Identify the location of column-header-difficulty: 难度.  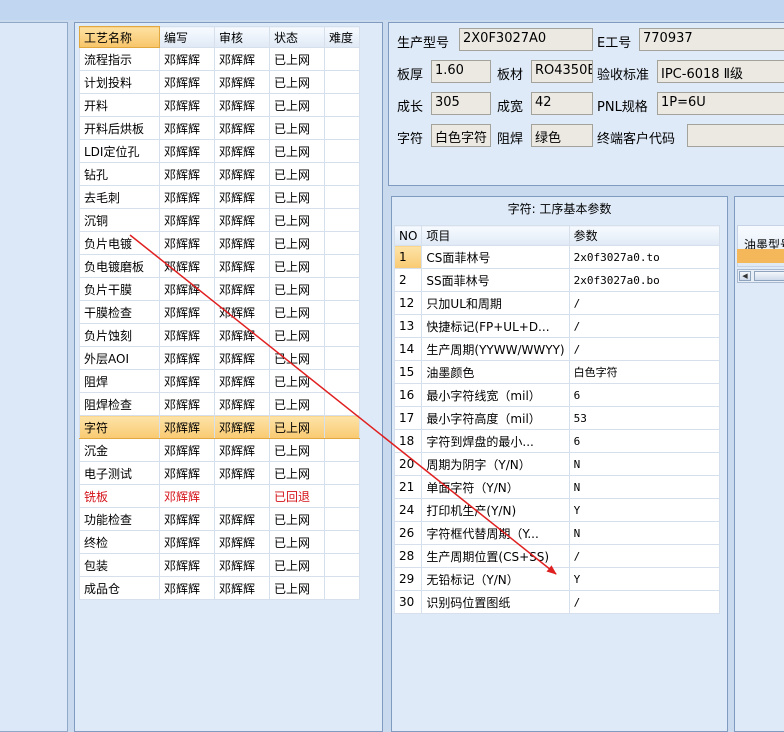
(342, 37).